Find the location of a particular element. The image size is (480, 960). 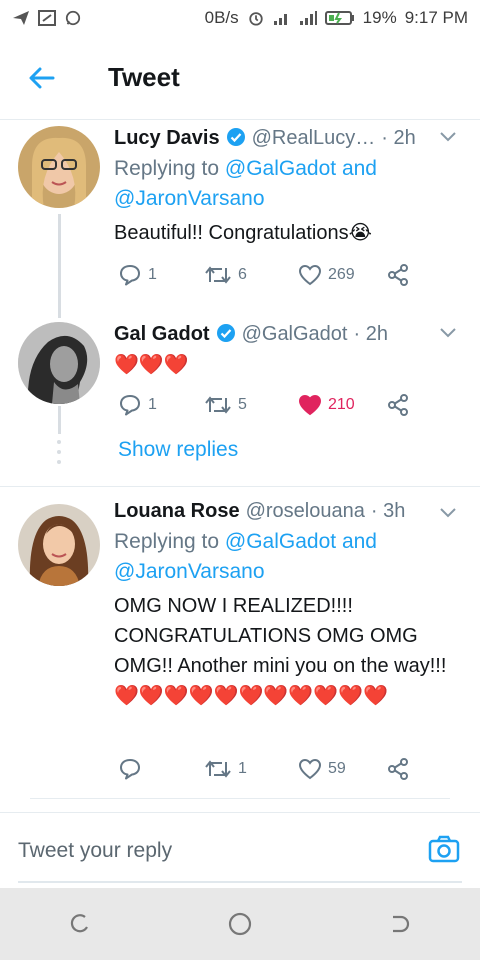

send-icon is located at coordinates (21, 18).